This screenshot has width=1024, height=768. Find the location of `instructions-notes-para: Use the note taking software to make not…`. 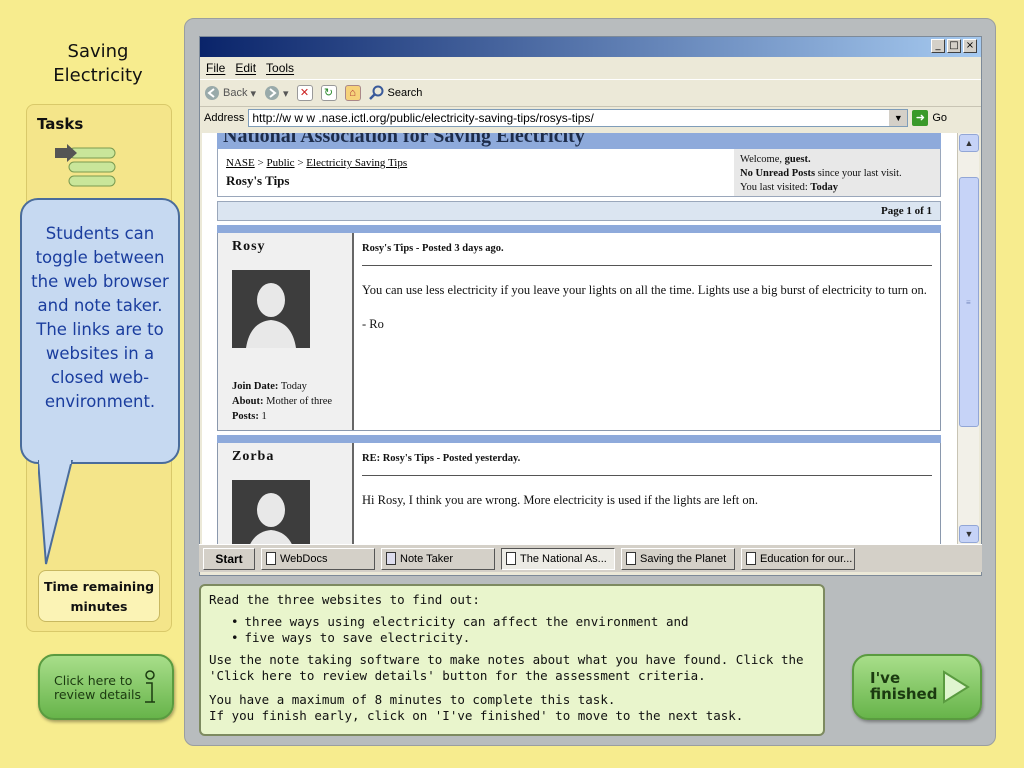

instructions-notes-para: Use the note taking software to make not… is located at coordinates (506, 667).